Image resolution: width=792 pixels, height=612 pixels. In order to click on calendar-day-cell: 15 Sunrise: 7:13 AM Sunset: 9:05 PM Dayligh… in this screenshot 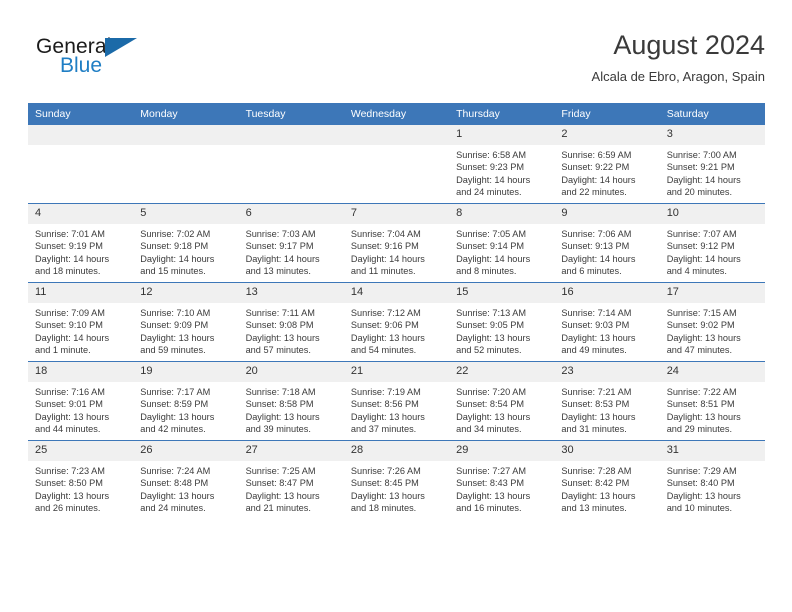, I will do `click(502, 322)`.